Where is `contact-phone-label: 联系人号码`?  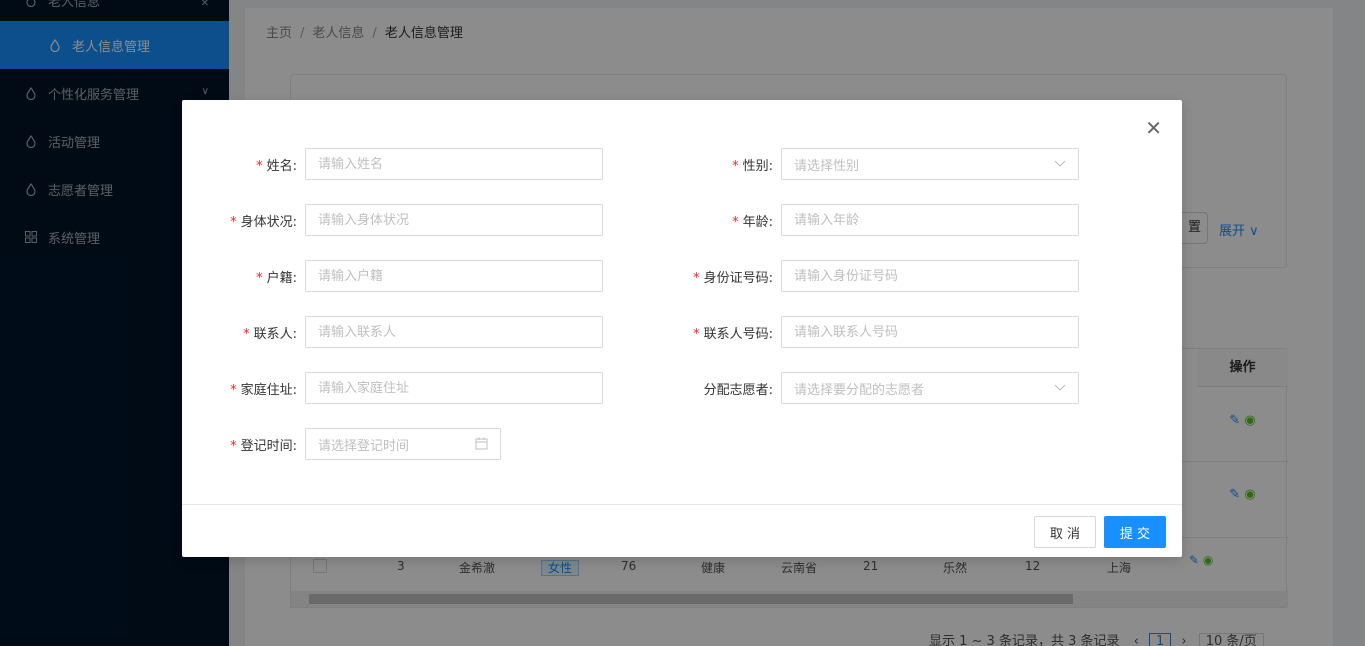
contact-phone-label: 联系人号码 is located at coordinates (736, 334).